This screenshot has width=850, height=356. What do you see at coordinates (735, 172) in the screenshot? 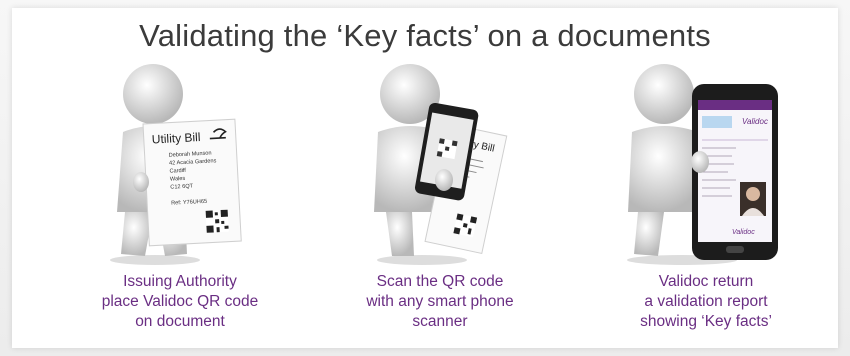
I see `smartphone-icon: Validoc Validoc` at bounding box center [735, 172].